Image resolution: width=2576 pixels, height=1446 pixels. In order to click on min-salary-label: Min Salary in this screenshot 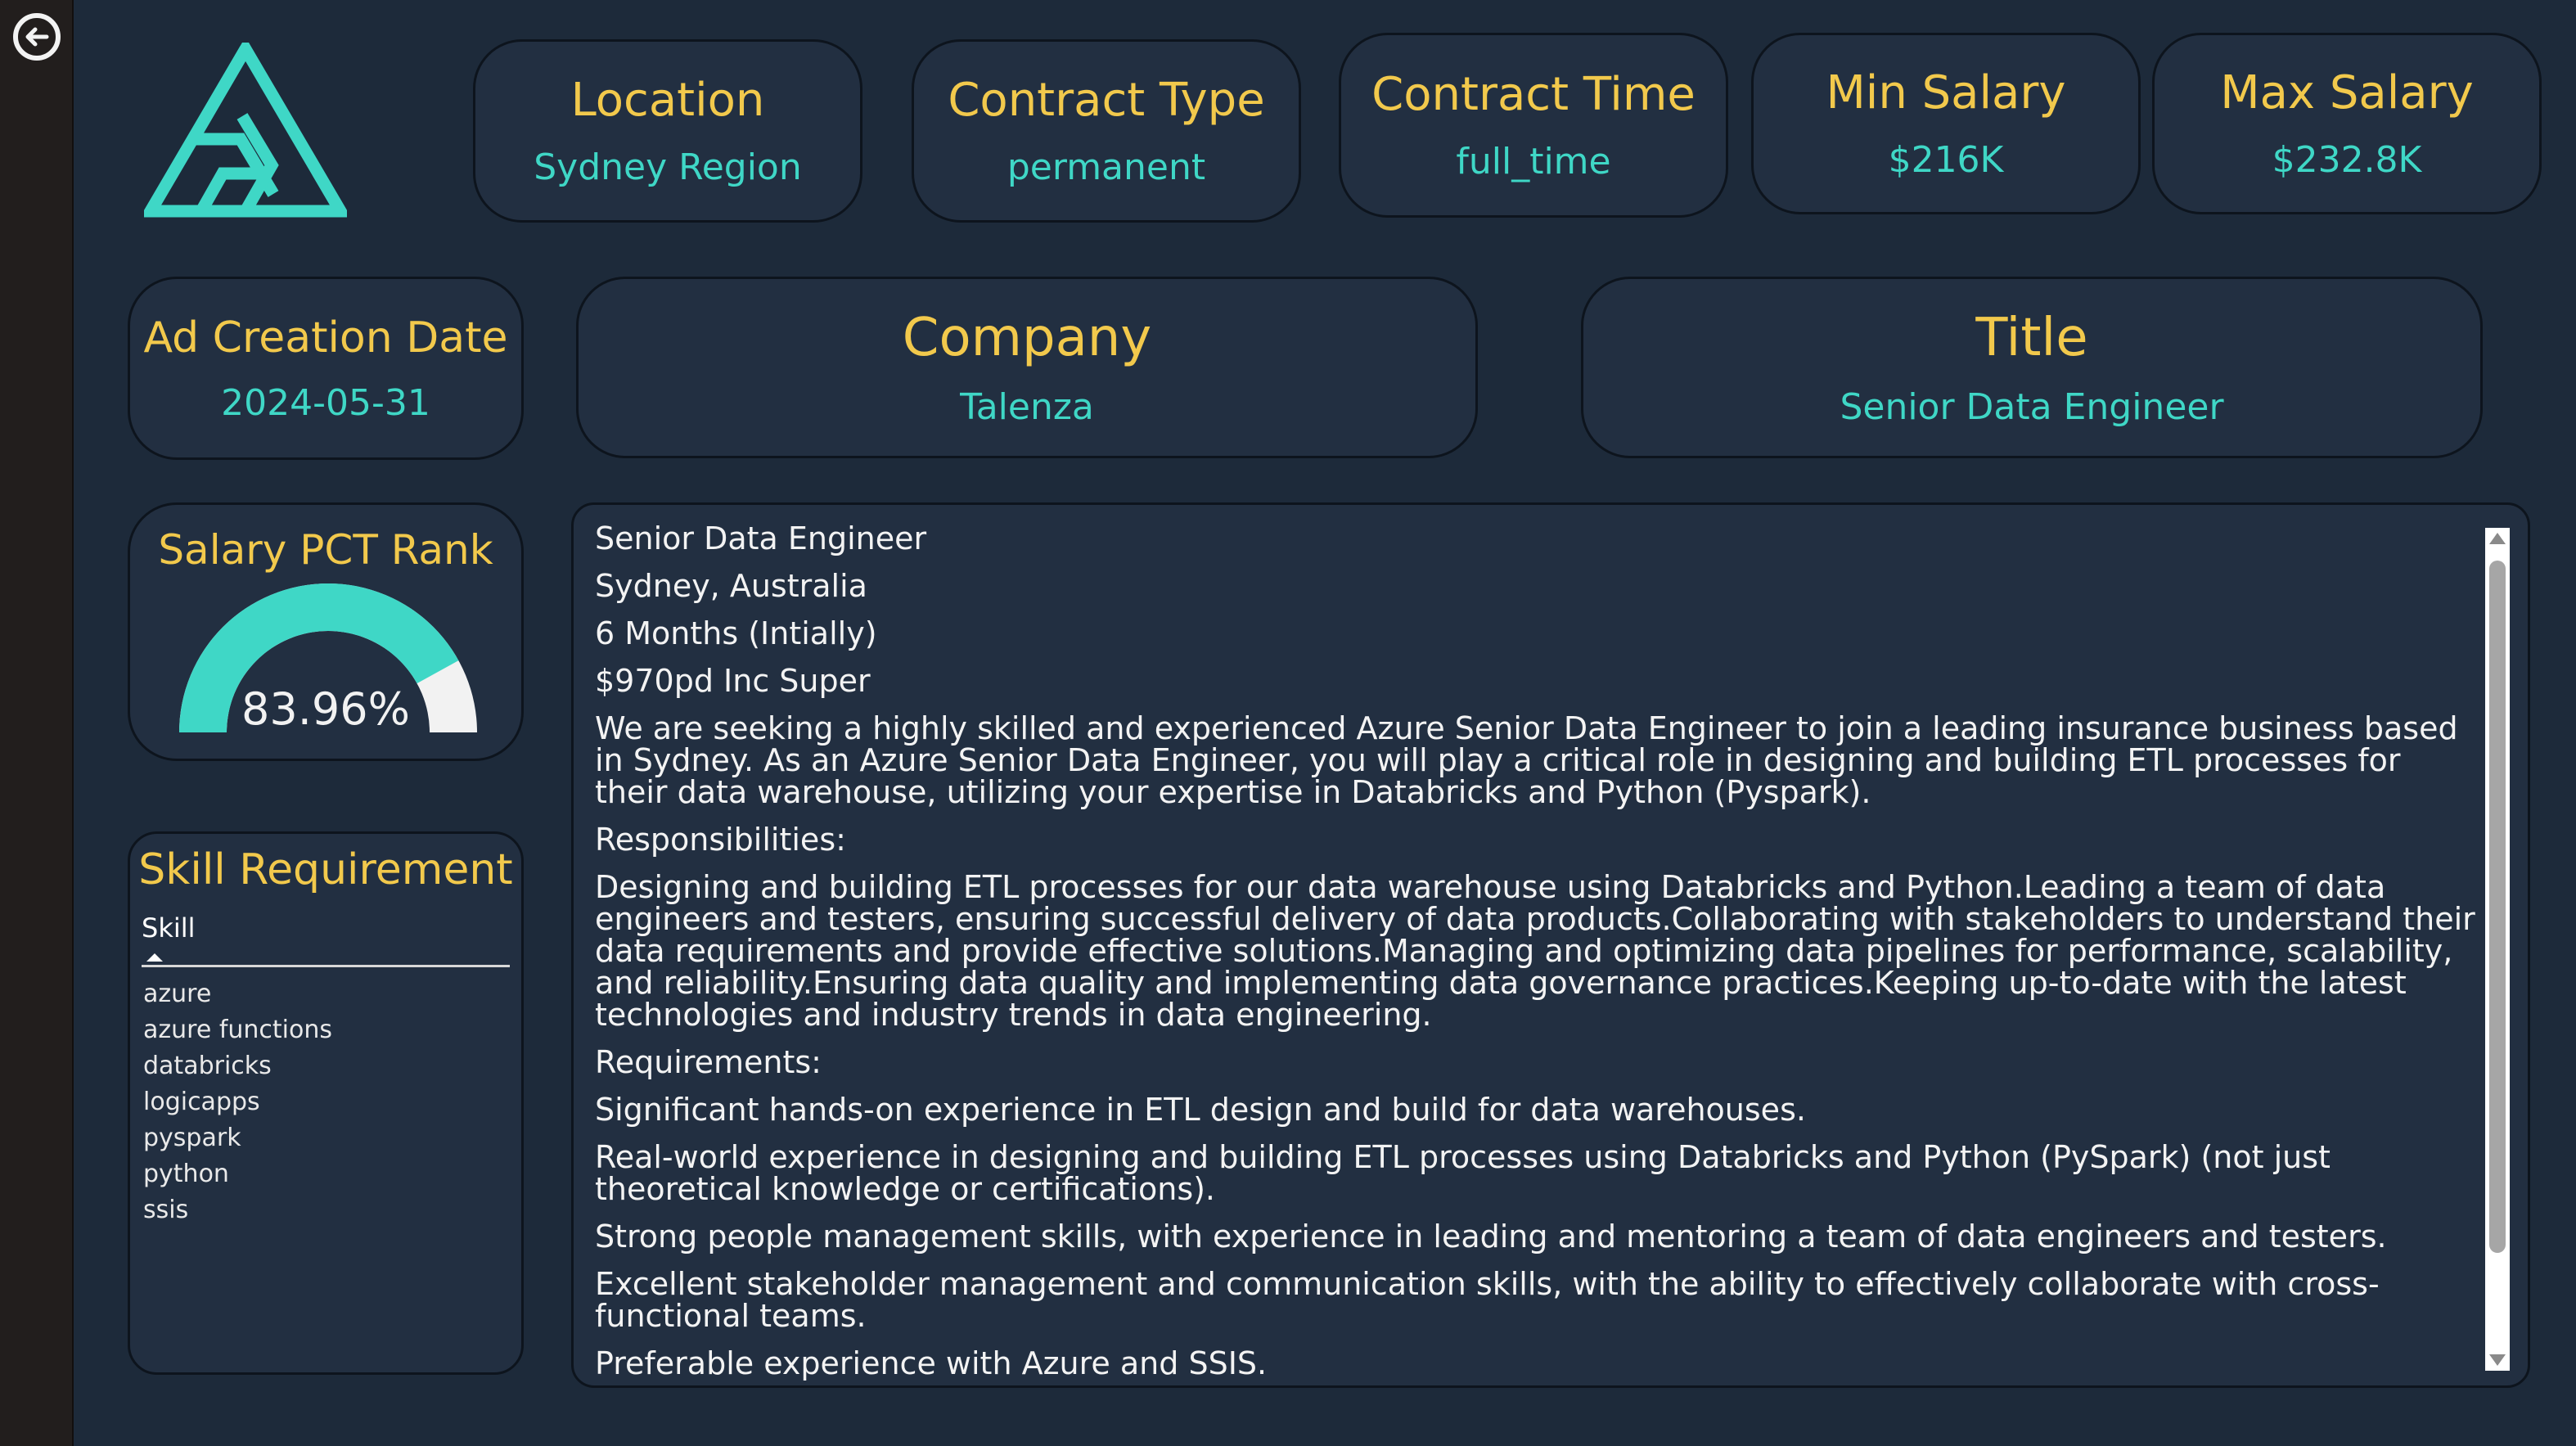, I will do `click(1946, 92)`.